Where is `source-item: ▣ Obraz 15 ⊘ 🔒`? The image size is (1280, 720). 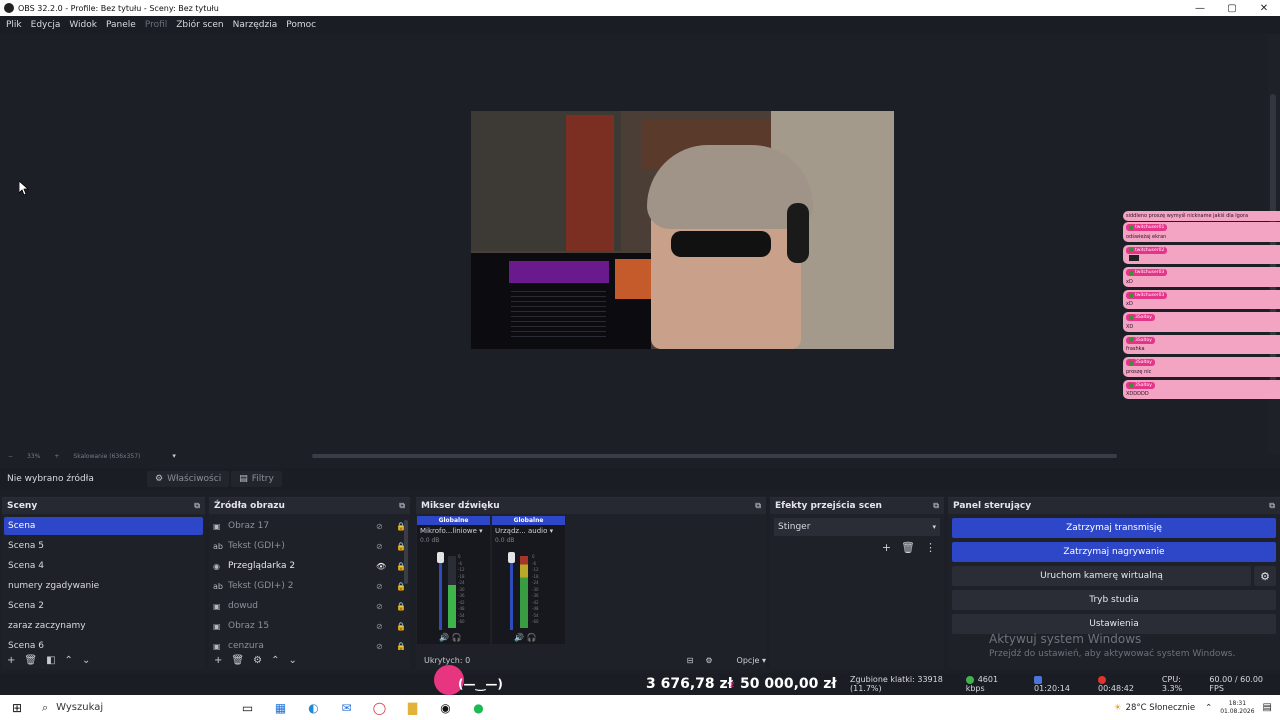 source-item: ▣ Obraz 15 ⊘ 🔒 is located at coordinates (309, 626).